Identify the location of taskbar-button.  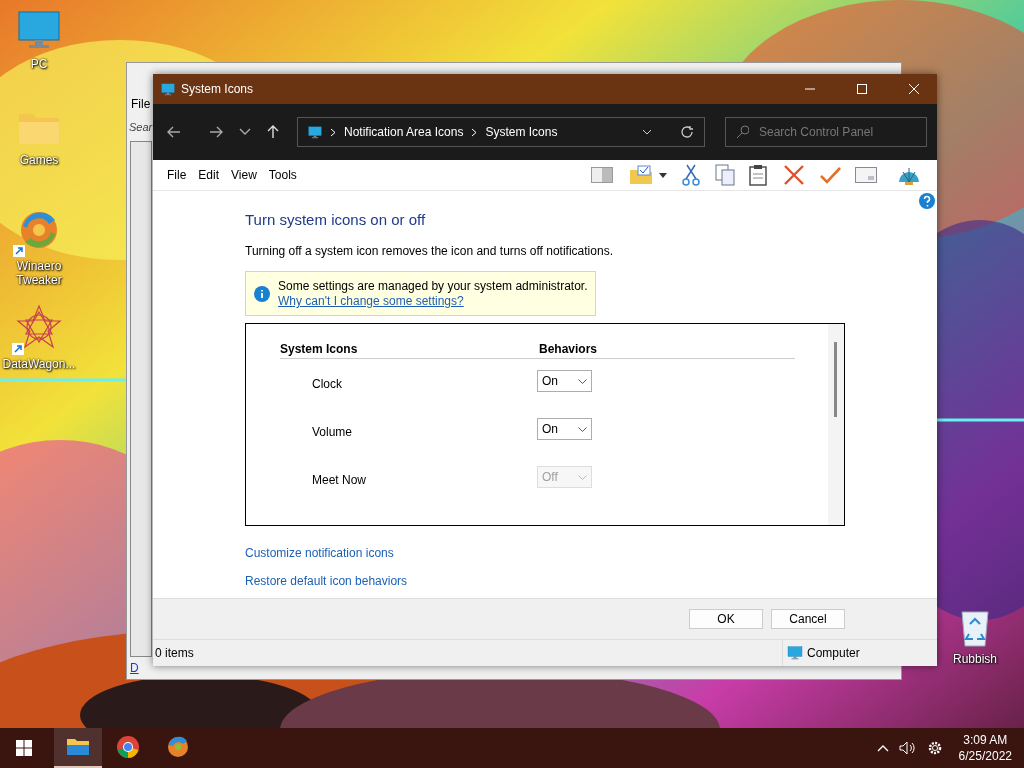
(78, 748).